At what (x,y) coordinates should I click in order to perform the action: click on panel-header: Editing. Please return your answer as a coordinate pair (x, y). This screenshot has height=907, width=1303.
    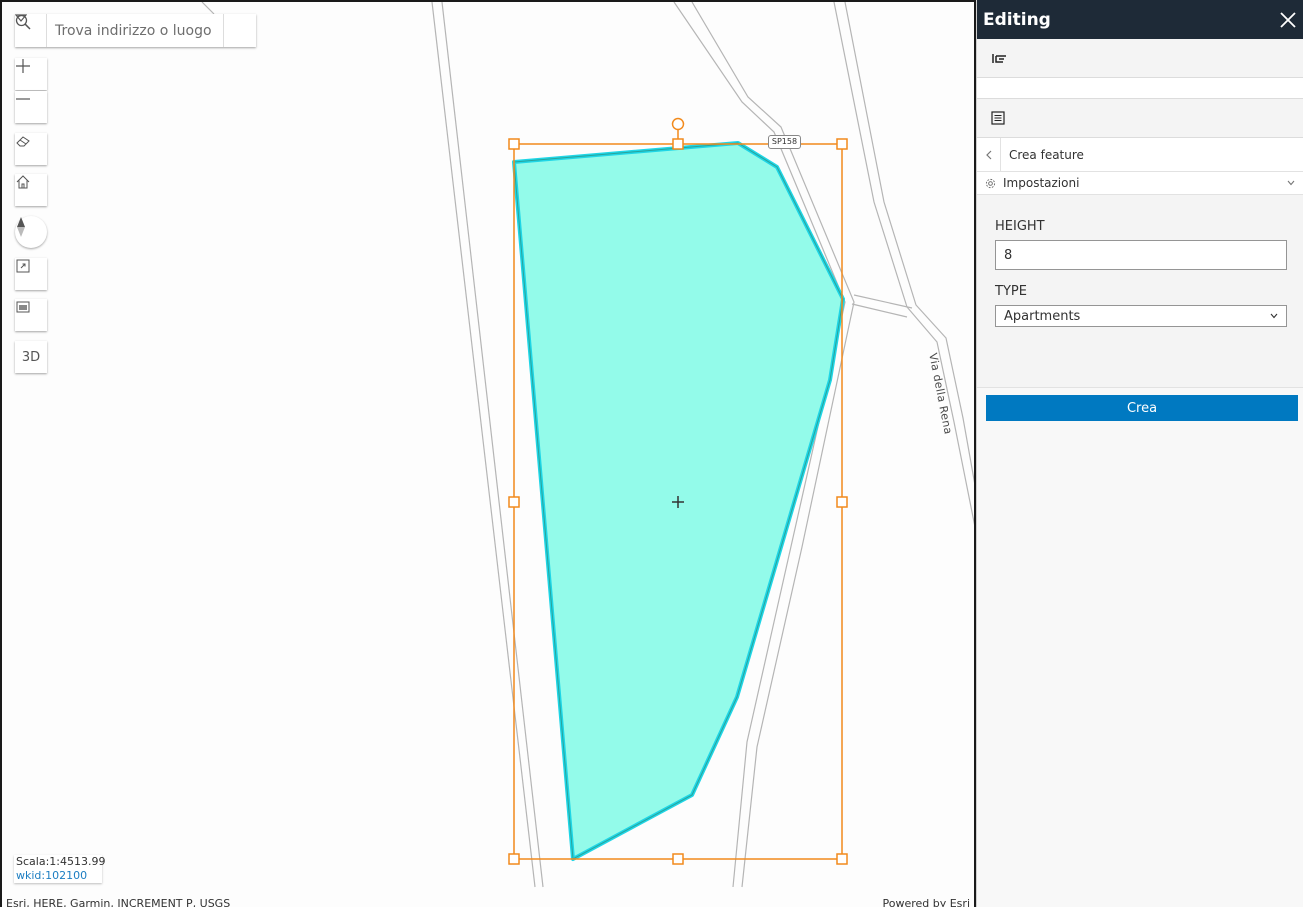
    Looking at the image, I should click on (1140, 19).